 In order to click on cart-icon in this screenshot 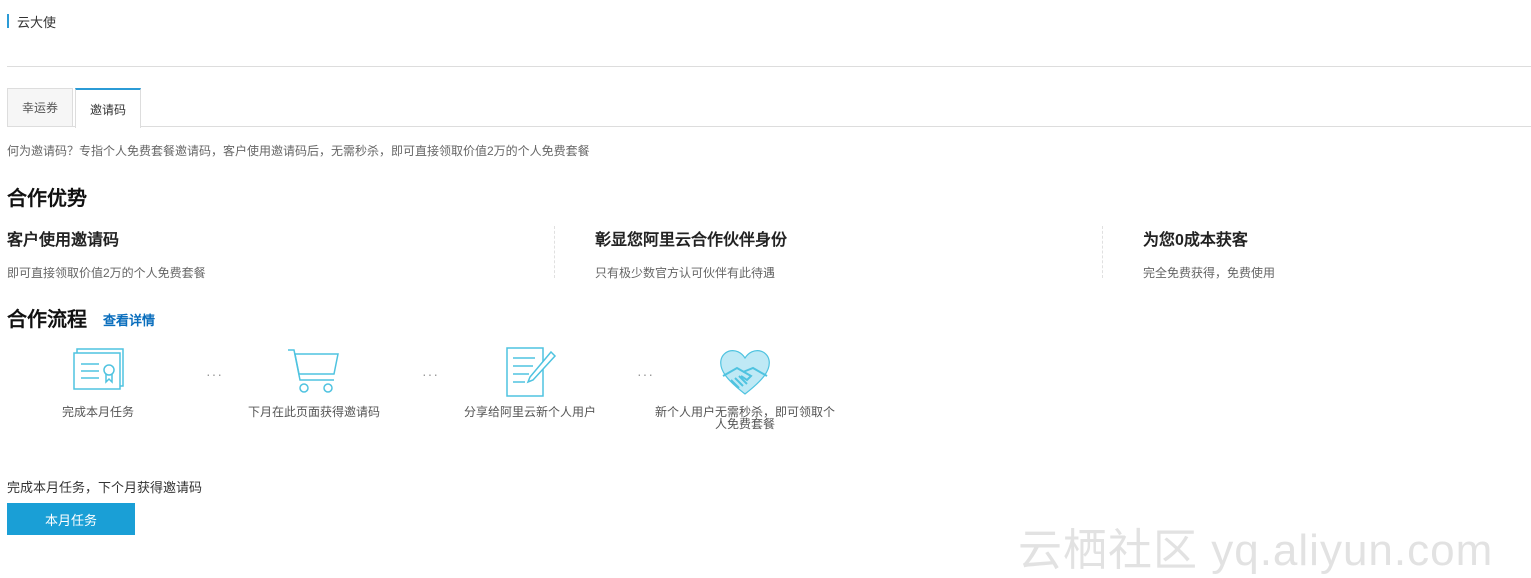, I will do `click(313, 371)`.